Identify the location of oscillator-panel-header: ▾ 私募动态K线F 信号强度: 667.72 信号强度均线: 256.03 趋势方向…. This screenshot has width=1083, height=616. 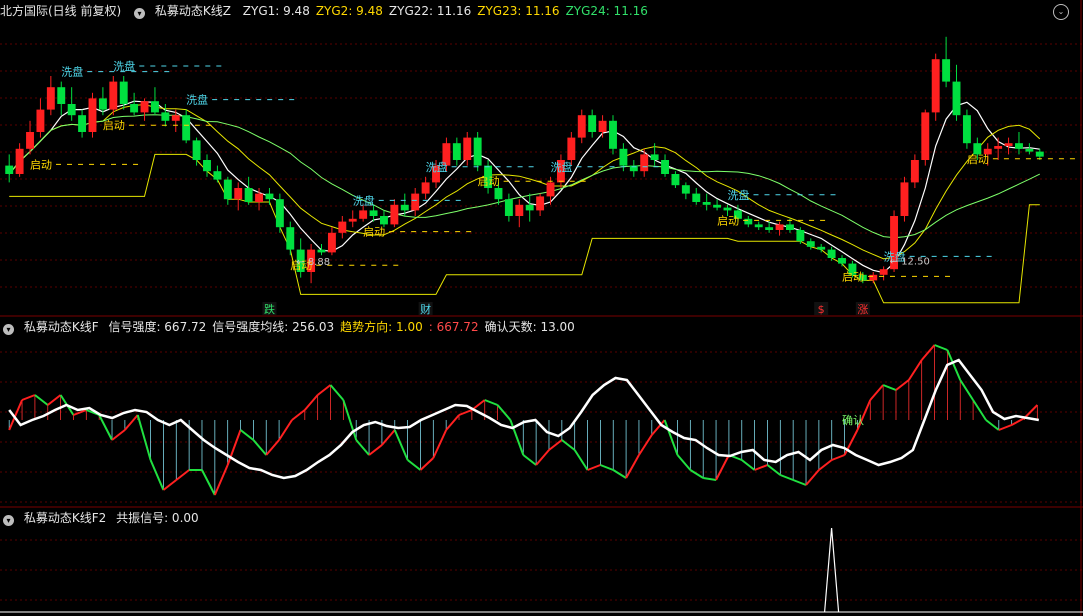
(293, 327).